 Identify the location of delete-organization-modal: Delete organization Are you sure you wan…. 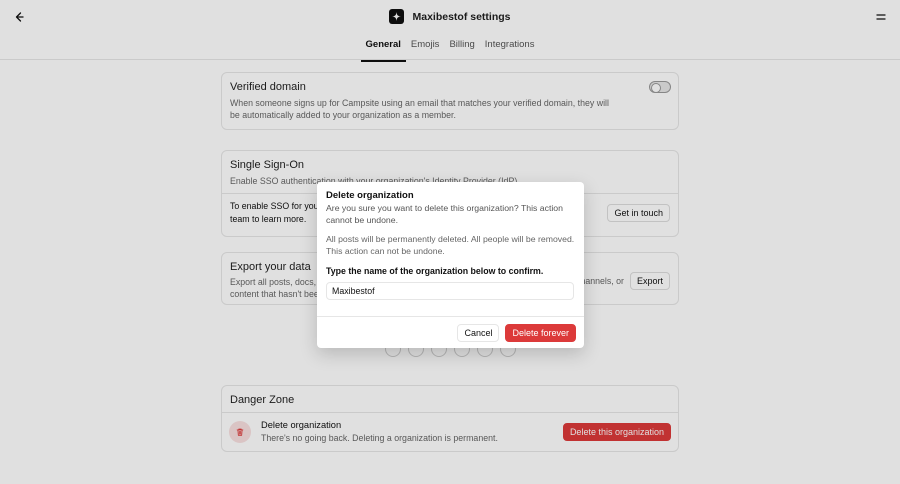
(450, 265).